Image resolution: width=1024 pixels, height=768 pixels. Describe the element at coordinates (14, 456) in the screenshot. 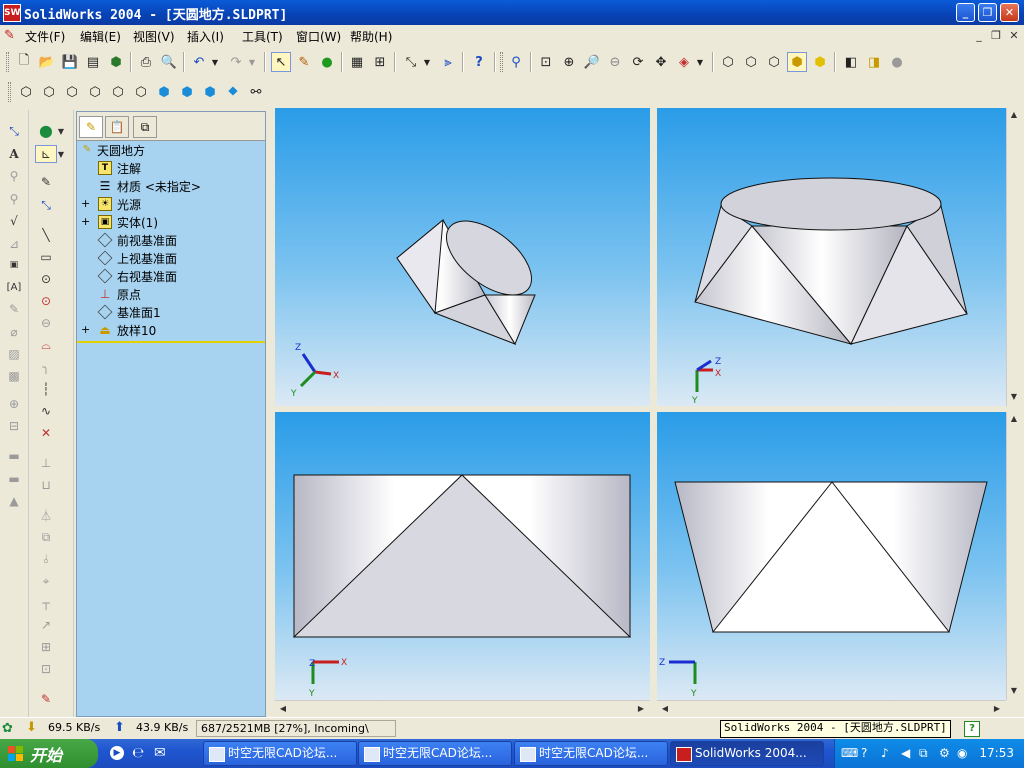

I see `revision-icon: ▬` at that location.